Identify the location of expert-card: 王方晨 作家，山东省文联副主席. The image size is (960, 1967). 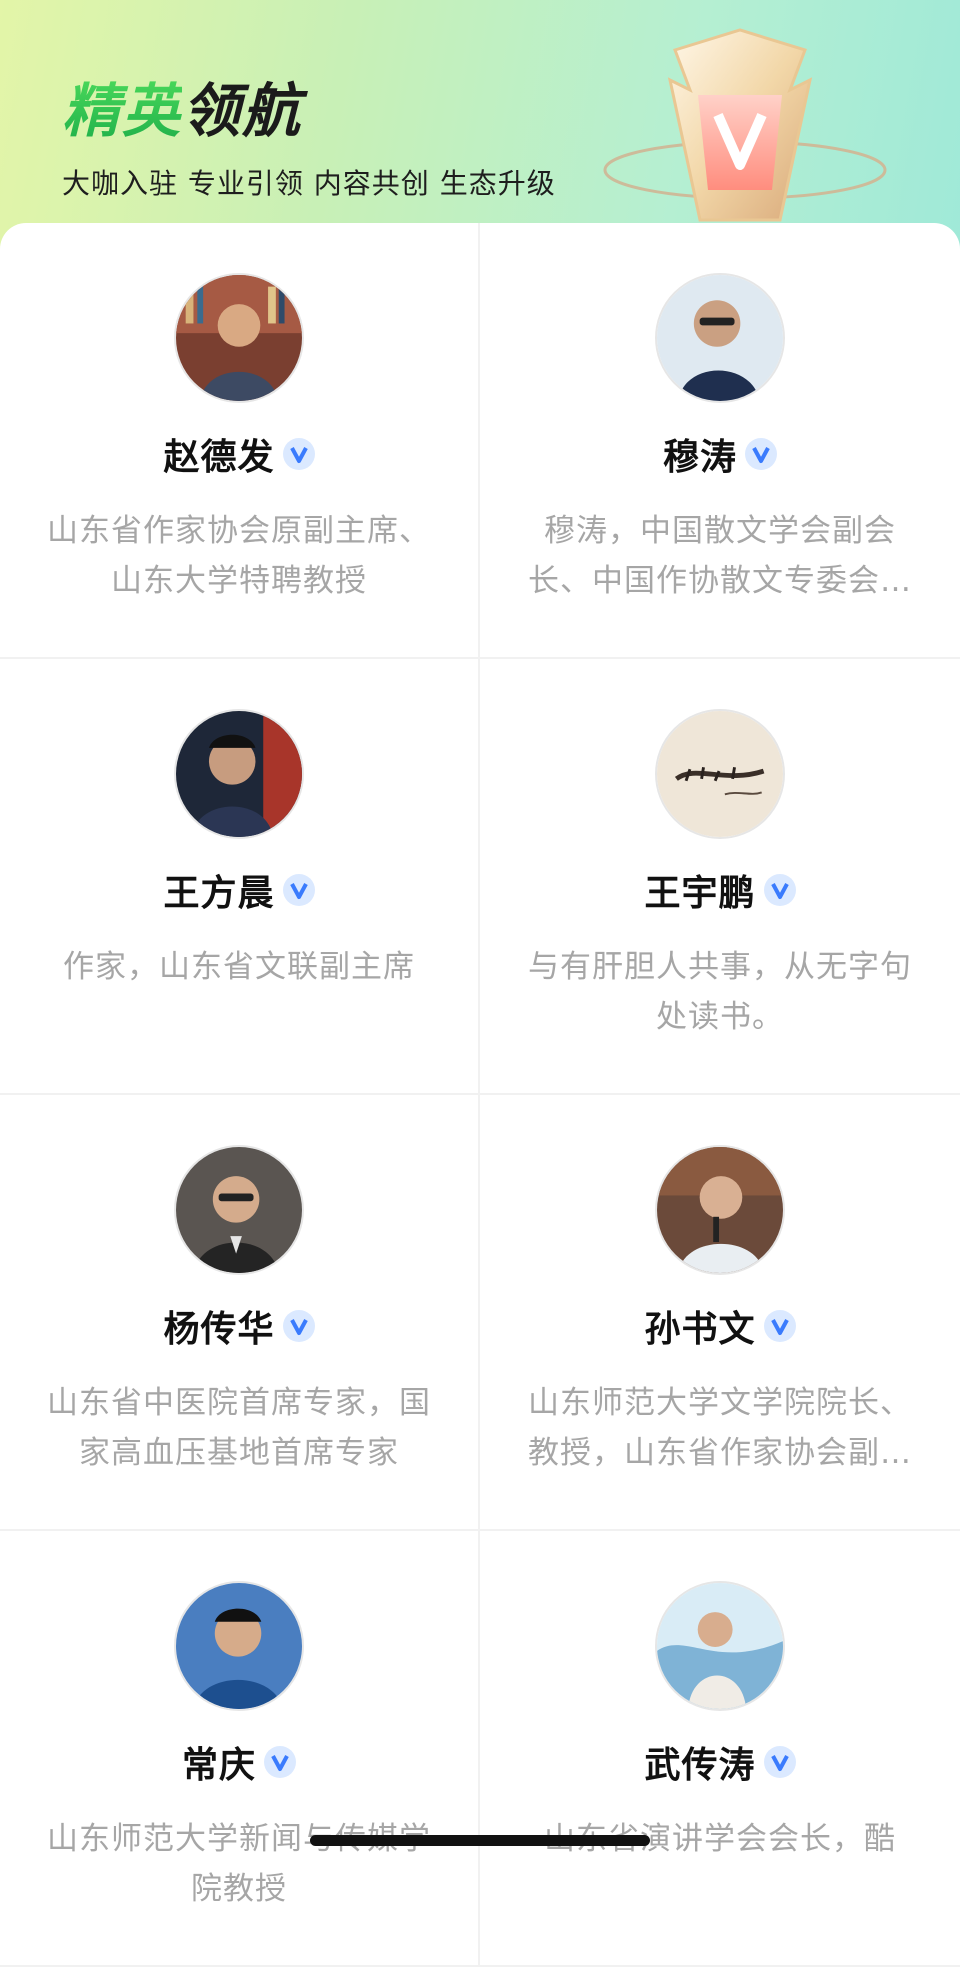
(240, 877).